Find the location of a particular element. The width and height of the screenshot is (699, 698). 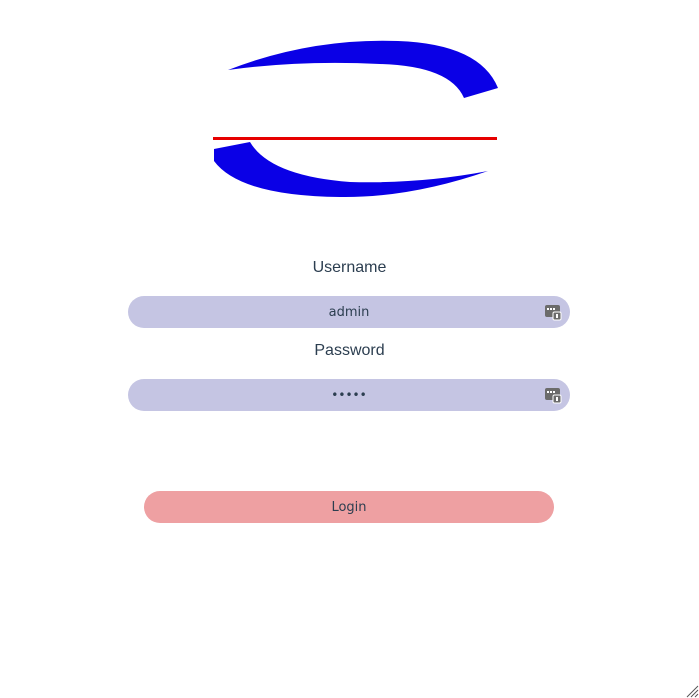

password-field-container is located at coordinates (349, 395).